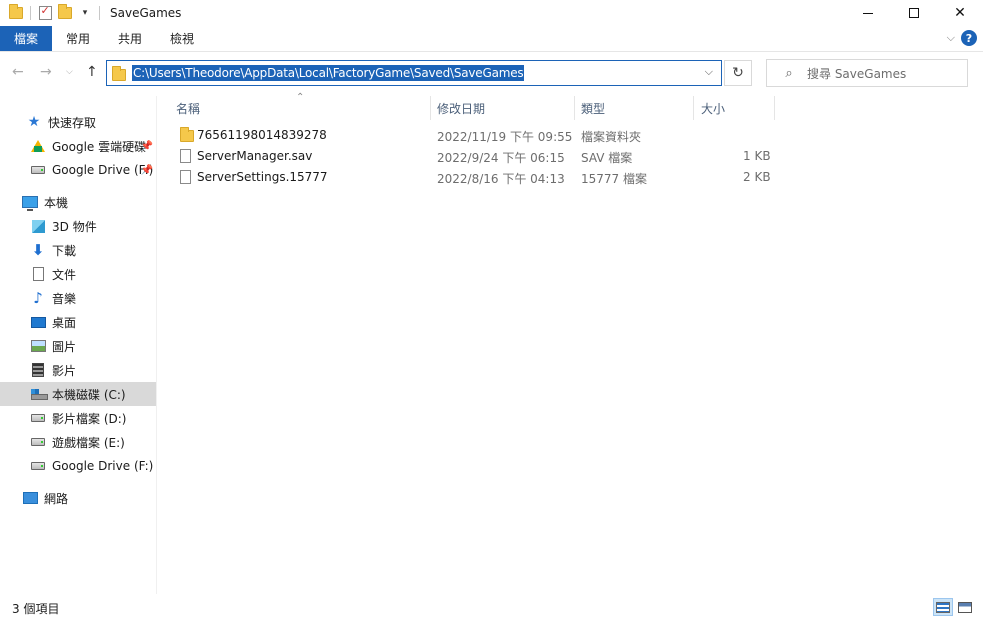 This screenshot has width=983, height=621. I want to click on maximize-button, so click(914, 13).